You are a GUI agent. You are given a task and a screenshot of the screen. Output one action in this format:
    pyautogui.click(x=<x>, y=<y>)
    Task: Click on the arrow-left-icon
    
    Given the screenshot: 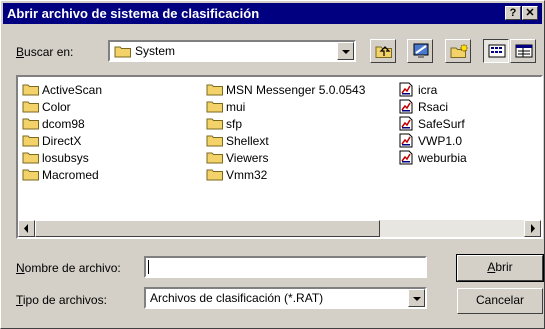 What is the action you would take?
    pyautogui.click(x=26, y=231)
    